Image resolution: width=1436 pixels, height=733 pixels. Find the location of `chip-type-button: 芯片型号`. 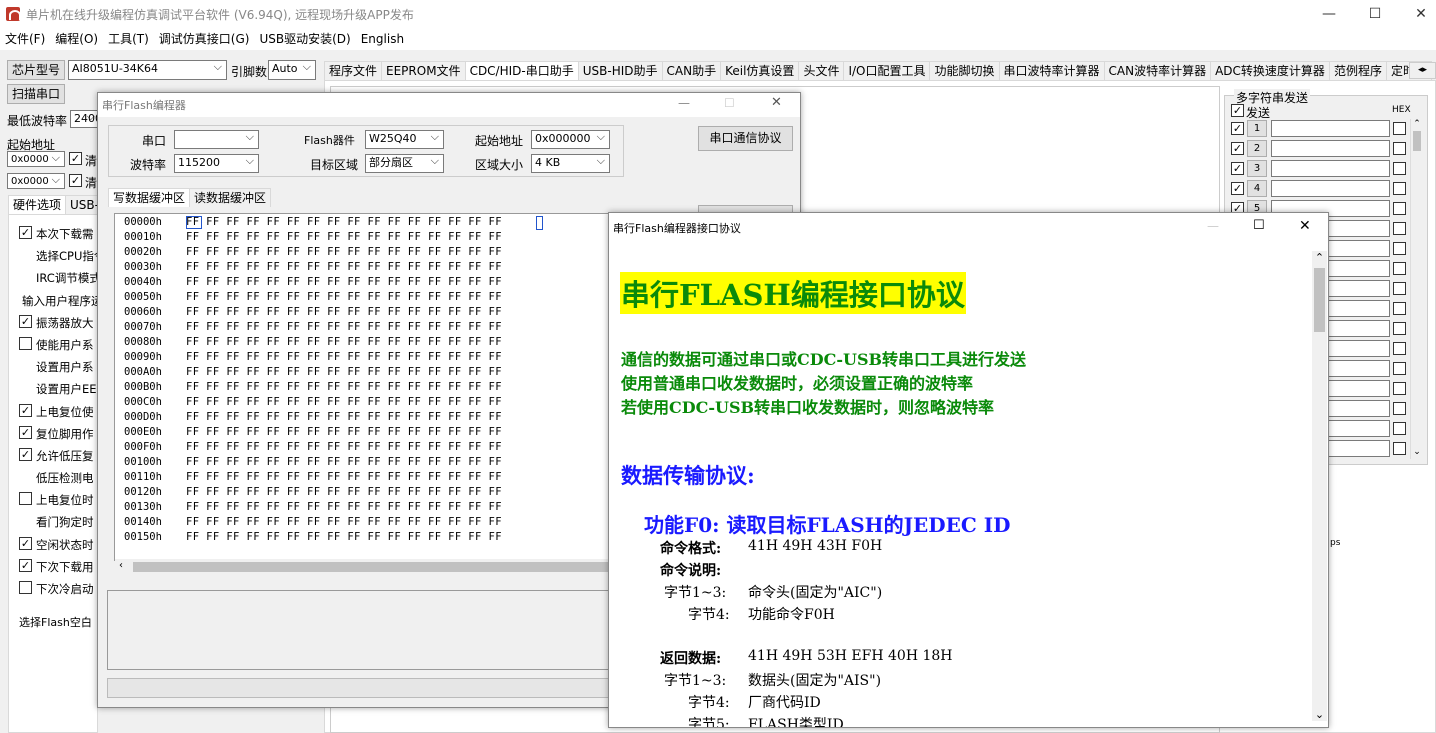

chip-type-button: 芯片型号 is located at coordinates (36, 70).